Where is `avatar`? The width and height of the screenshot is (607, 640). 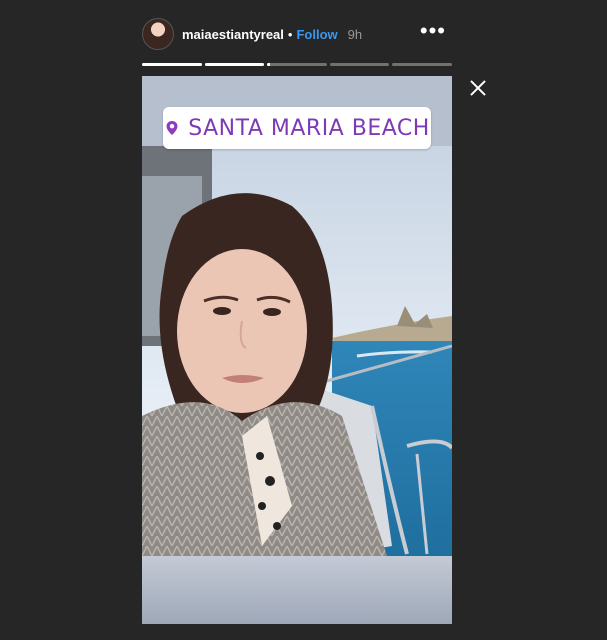 avatar is located at coordinates (158, 34).